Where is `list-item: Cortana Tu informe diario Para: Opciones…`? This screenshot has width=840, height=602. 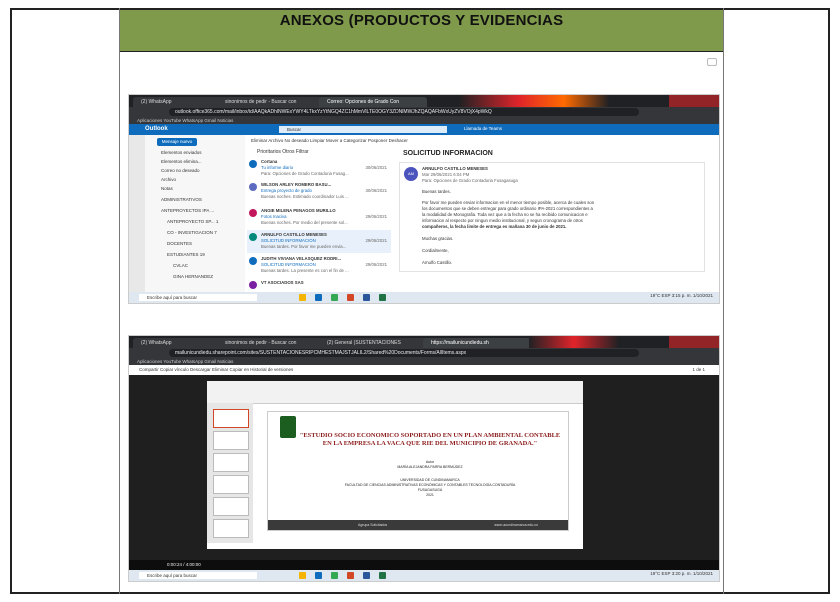 list-item: Cortana Tu informe diario Para: Opciones… is located at coordinates (319, 168).